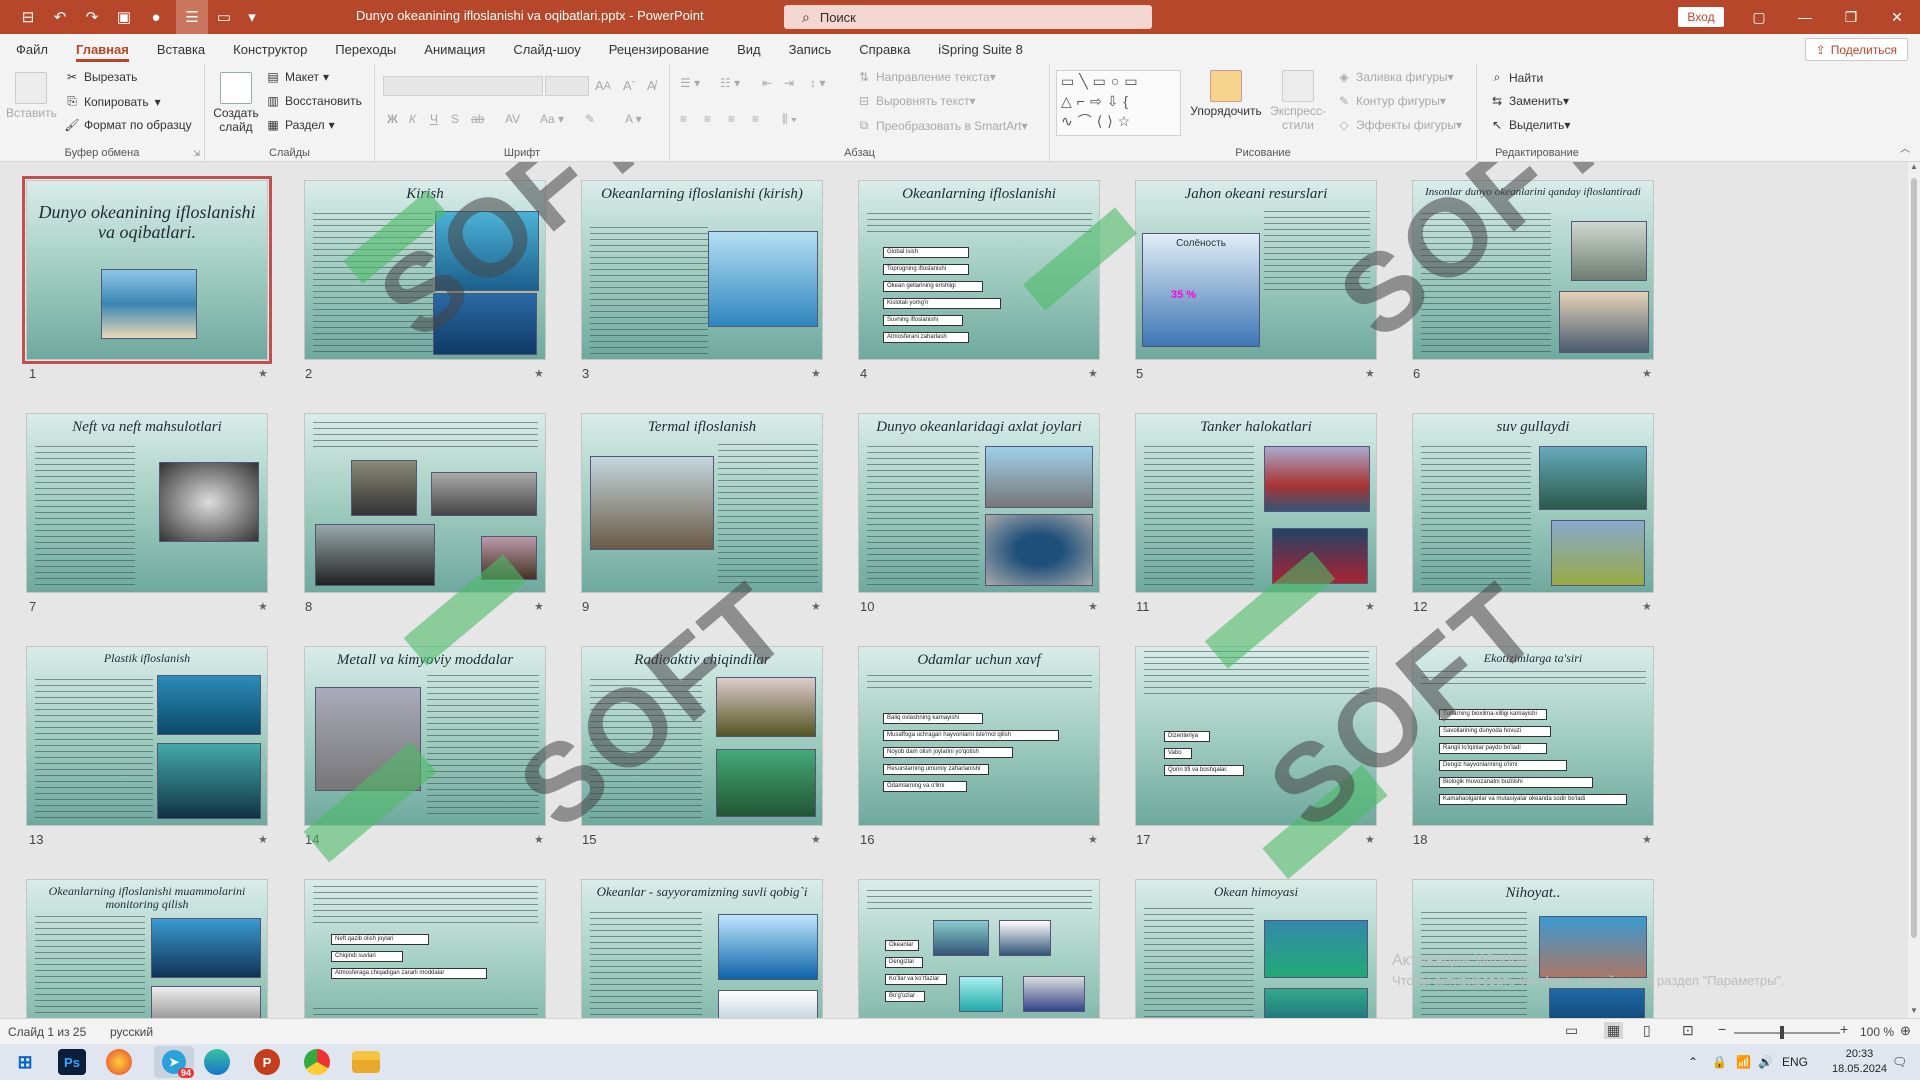 This screenshot has height=1080, width=1920. What do you see at coordinates (236, 103) in the screenshot?
I see `new-slide-button: Создать слайд` at bounding box center [236, 103].